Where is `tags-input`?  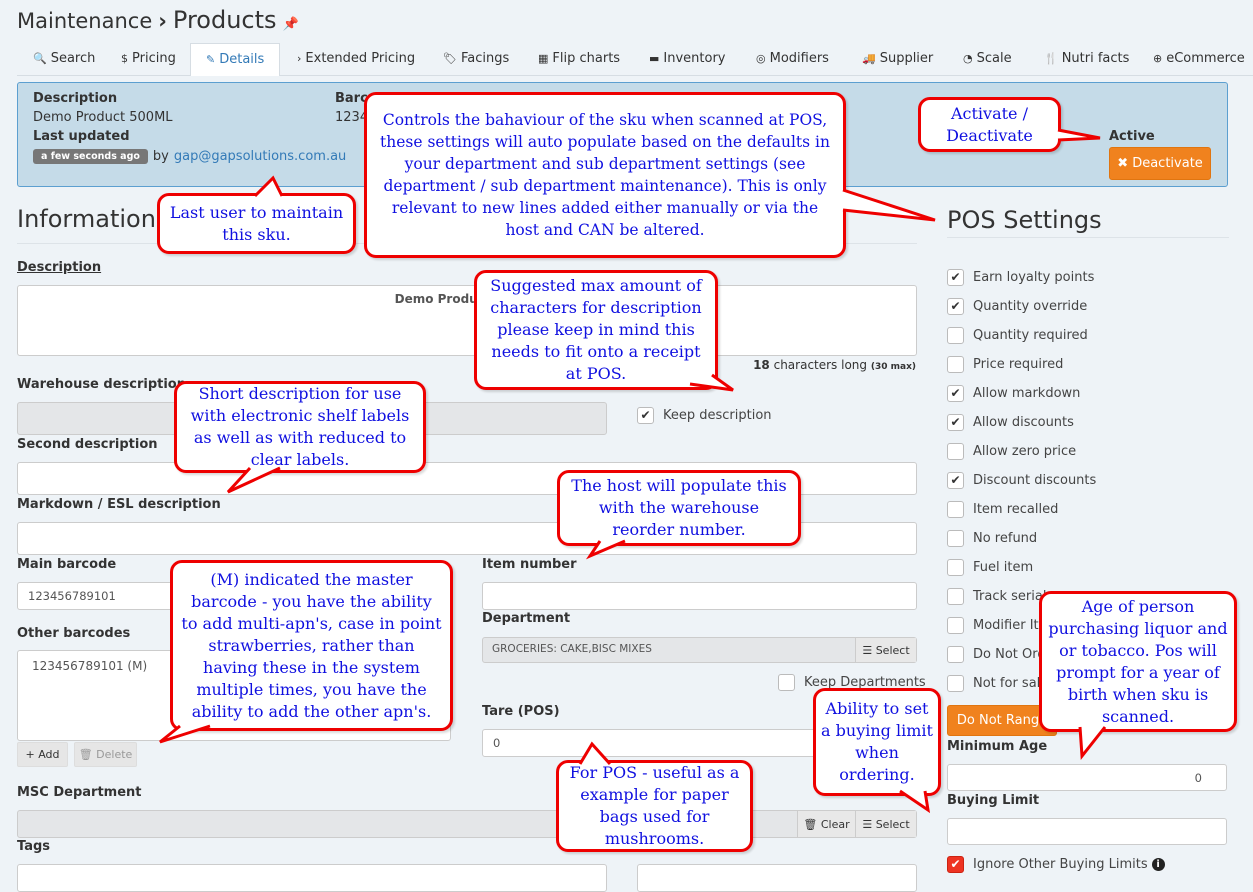 tags-input is located at coordinates (312, 878).